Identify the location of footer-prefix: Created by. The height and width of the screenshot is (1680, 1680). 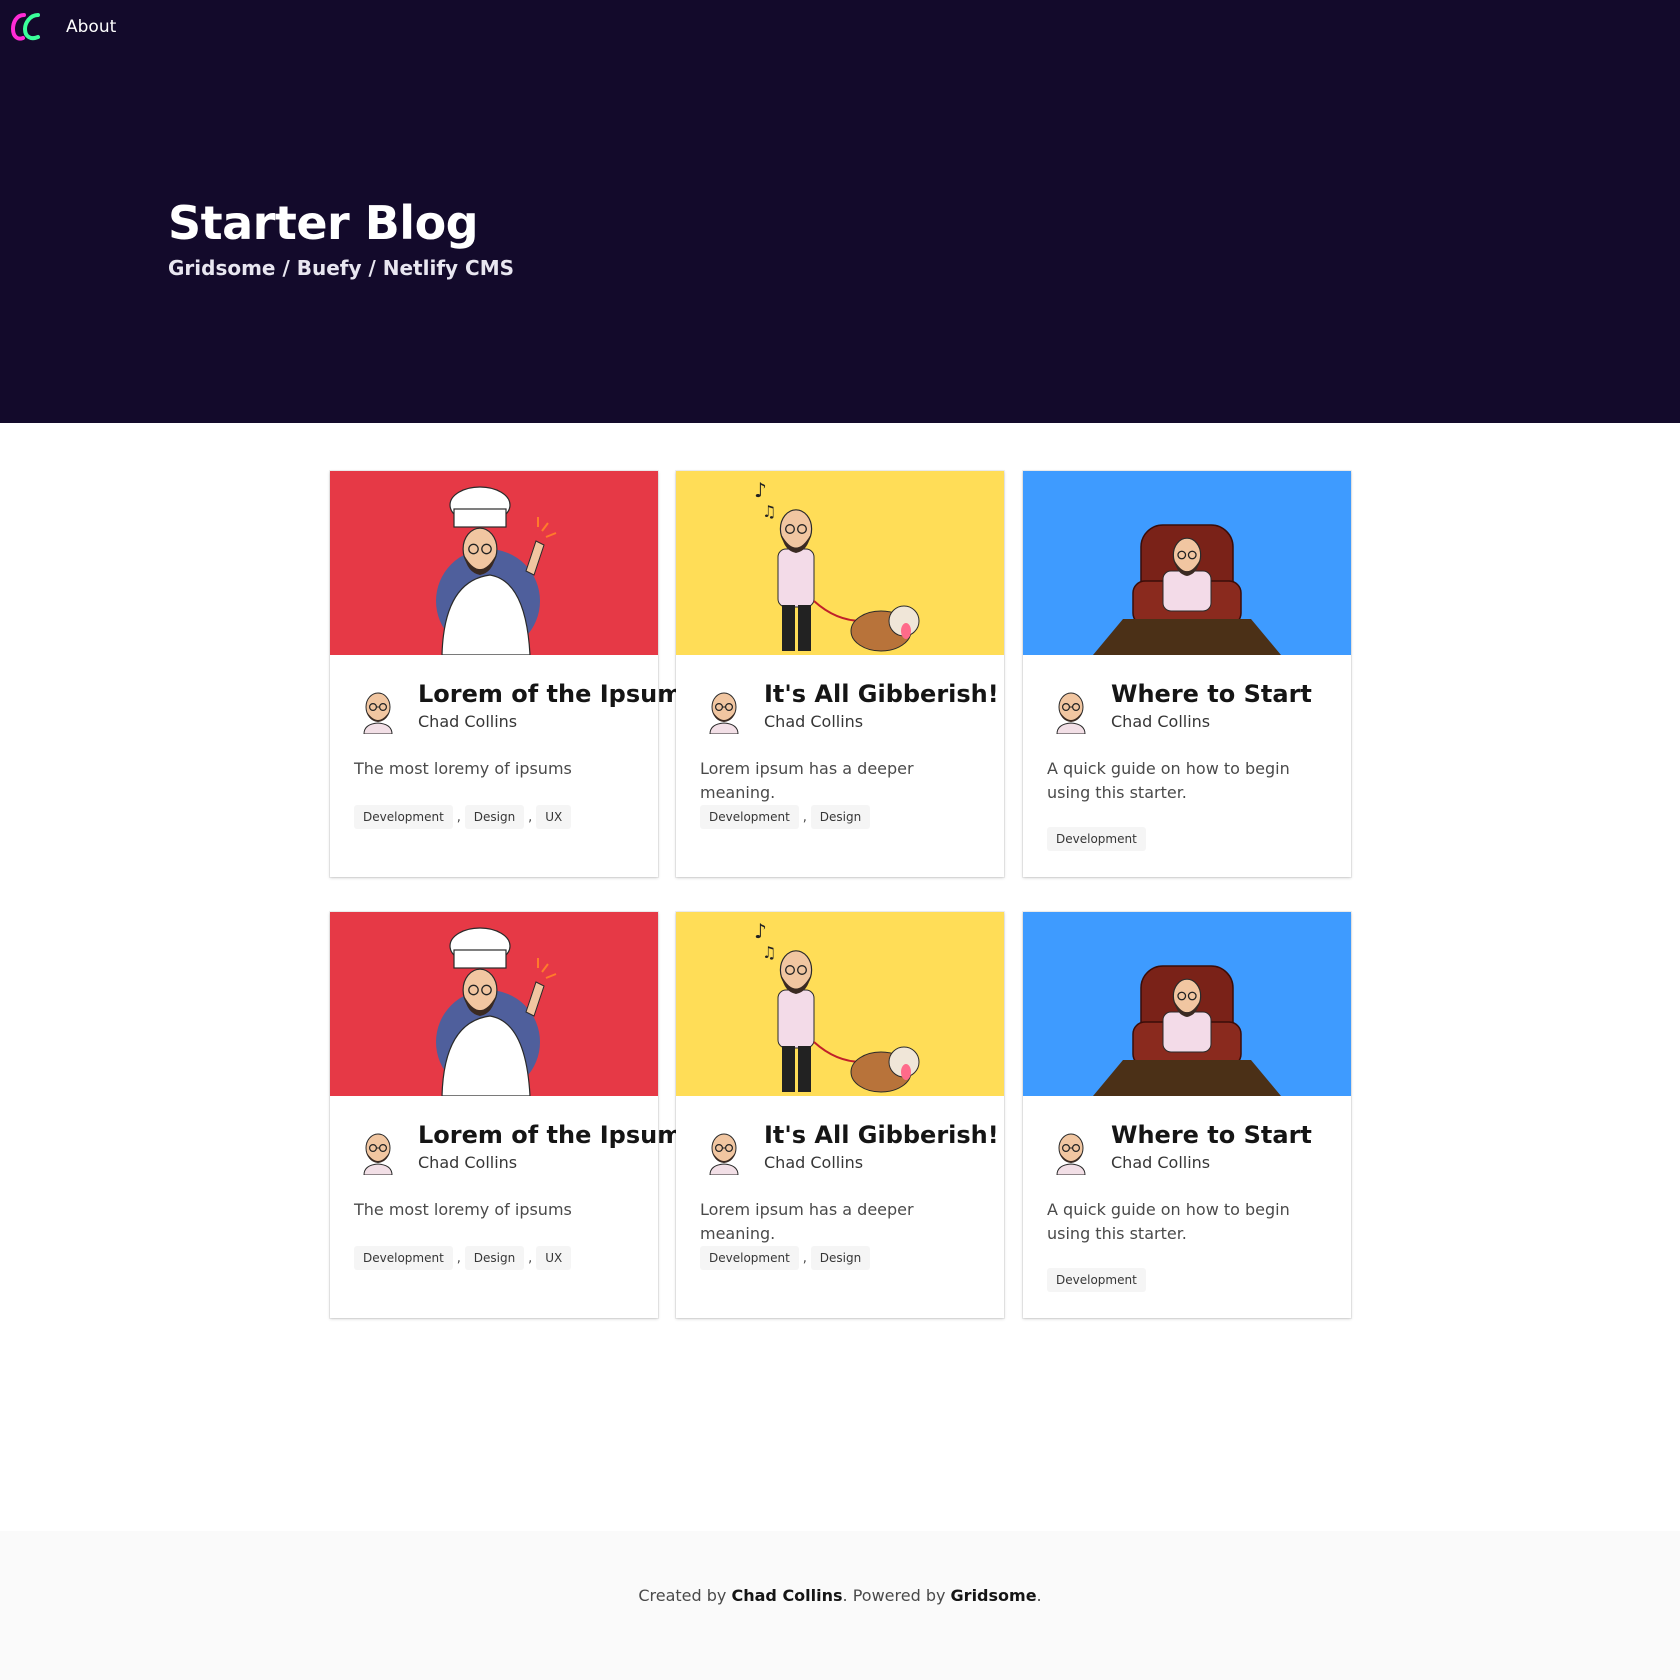
(685, 1595).